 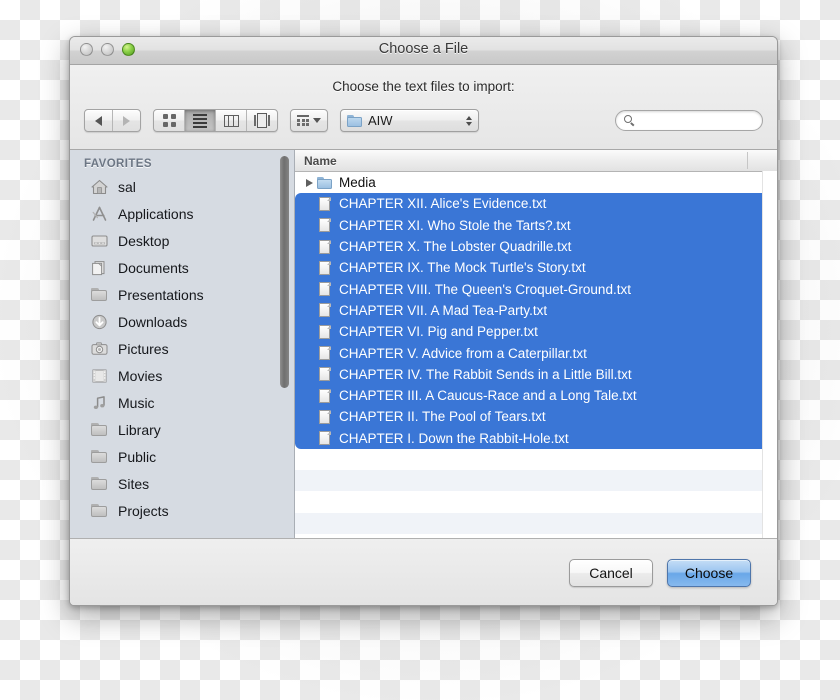 What do you see at coordinates (409, 120) in the screenshot?
I see `path-popup-button: AIW` at bounding box center [409, 120].